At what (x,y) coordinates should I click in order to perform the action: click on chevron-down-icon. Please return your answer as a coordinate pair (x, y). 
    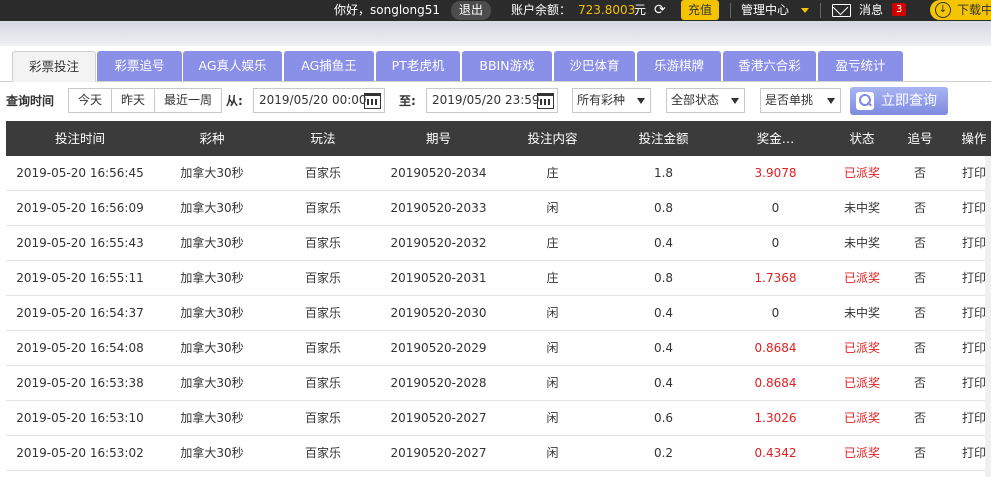
    Looking at the image, I should click on (805, 10).